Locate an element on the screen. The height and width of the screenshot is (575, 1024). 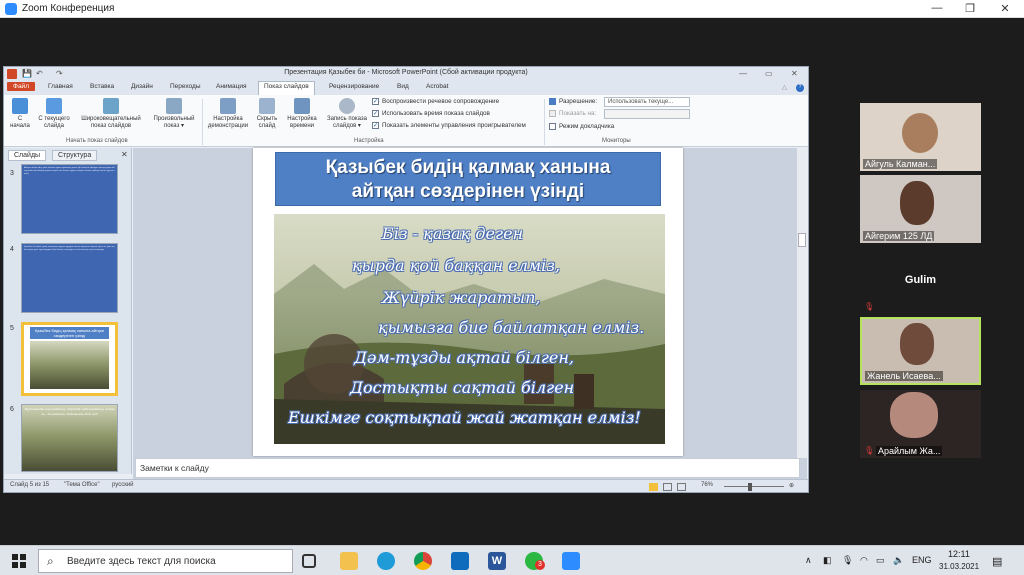
use-timings-checkbox: ✓ Использовать время показа слайдов is located at coordinates (431, 113).